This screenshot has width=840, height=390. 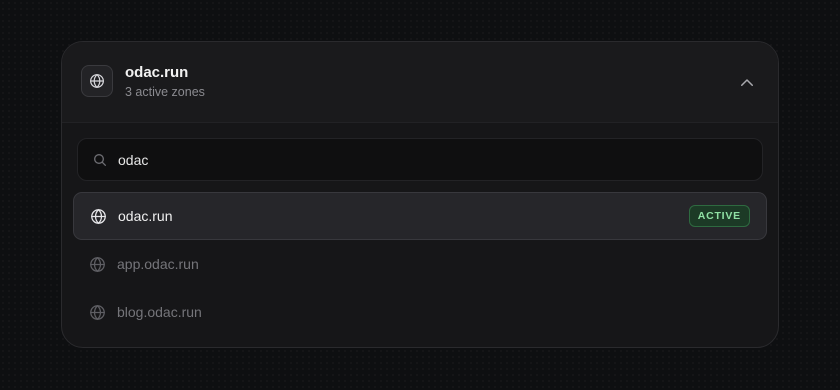 What do you see at coordinates (158, 264) in the screenshot?
I see `list-item-label: app.odac.run` at bounding box center [158, 264].